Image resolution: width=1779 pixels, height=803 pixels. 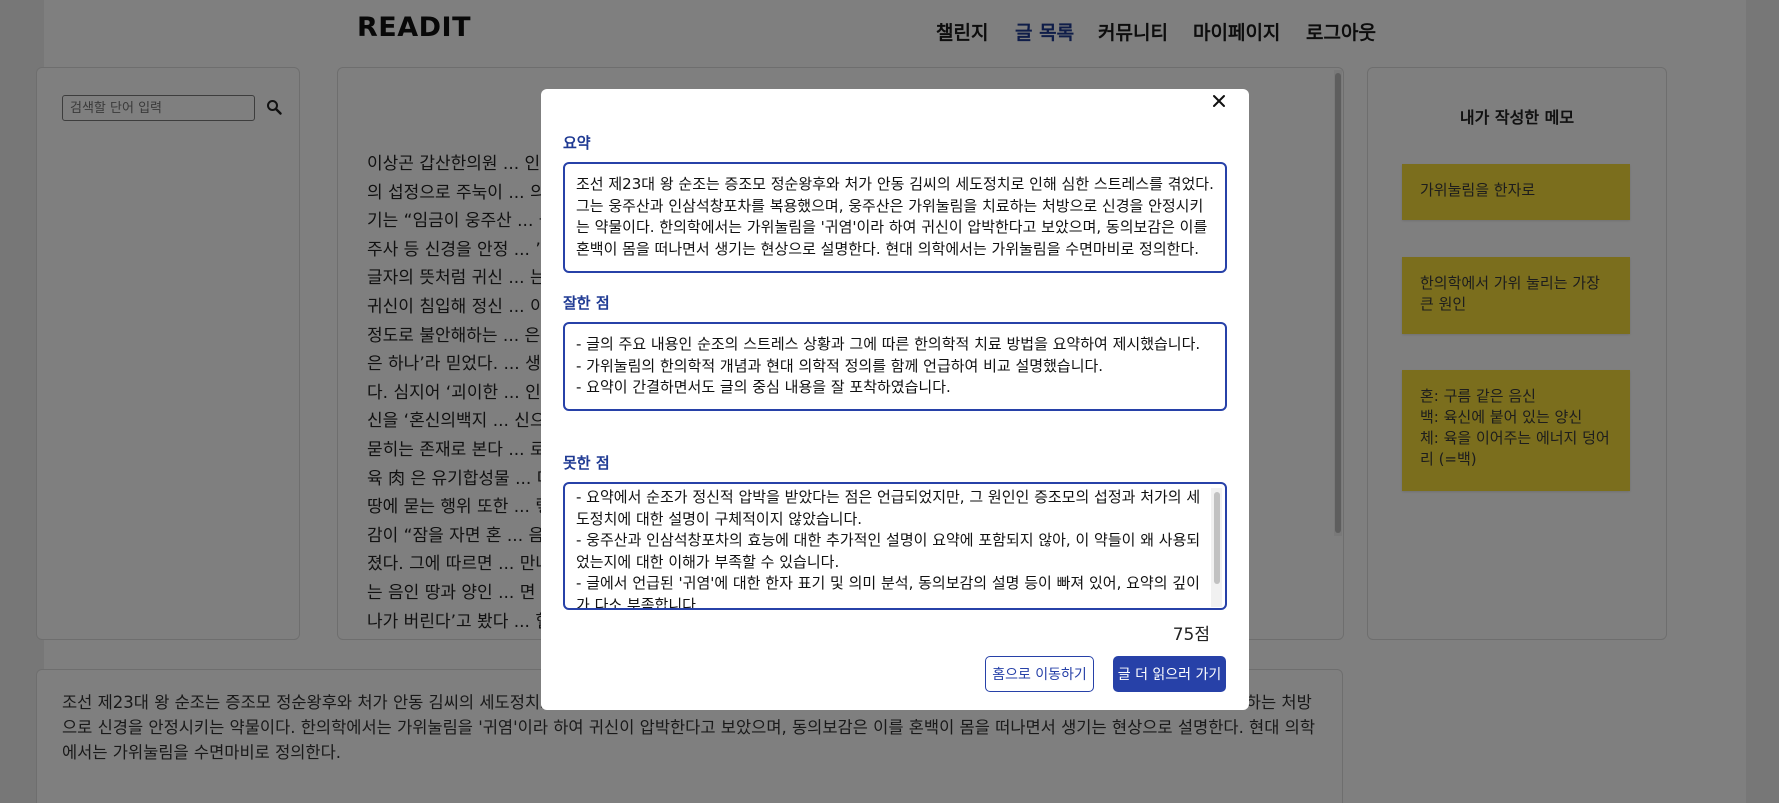 What do you see at coordinates (1039, 674) in the screenshot?
I see `go-home-button: 홈으로 이동하기` at bounding box center [1039, 674].